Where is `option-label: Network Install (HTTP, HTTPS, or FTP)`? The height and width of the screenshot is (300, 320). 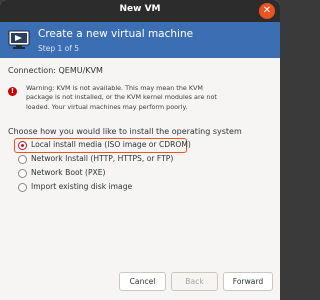 option-label: Network Install (HTTP, HTTPS, or FTP) is located at coordinates (102, 158).